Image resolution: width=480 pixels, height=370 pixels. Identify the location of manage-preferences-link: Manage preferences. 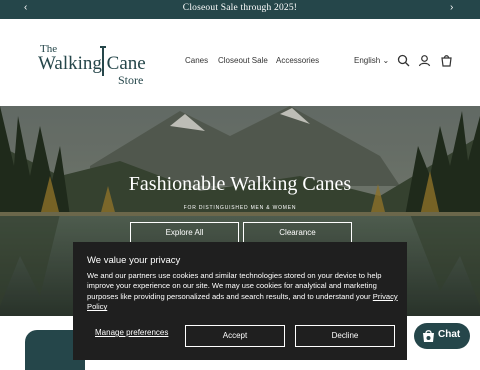
(131, 332).